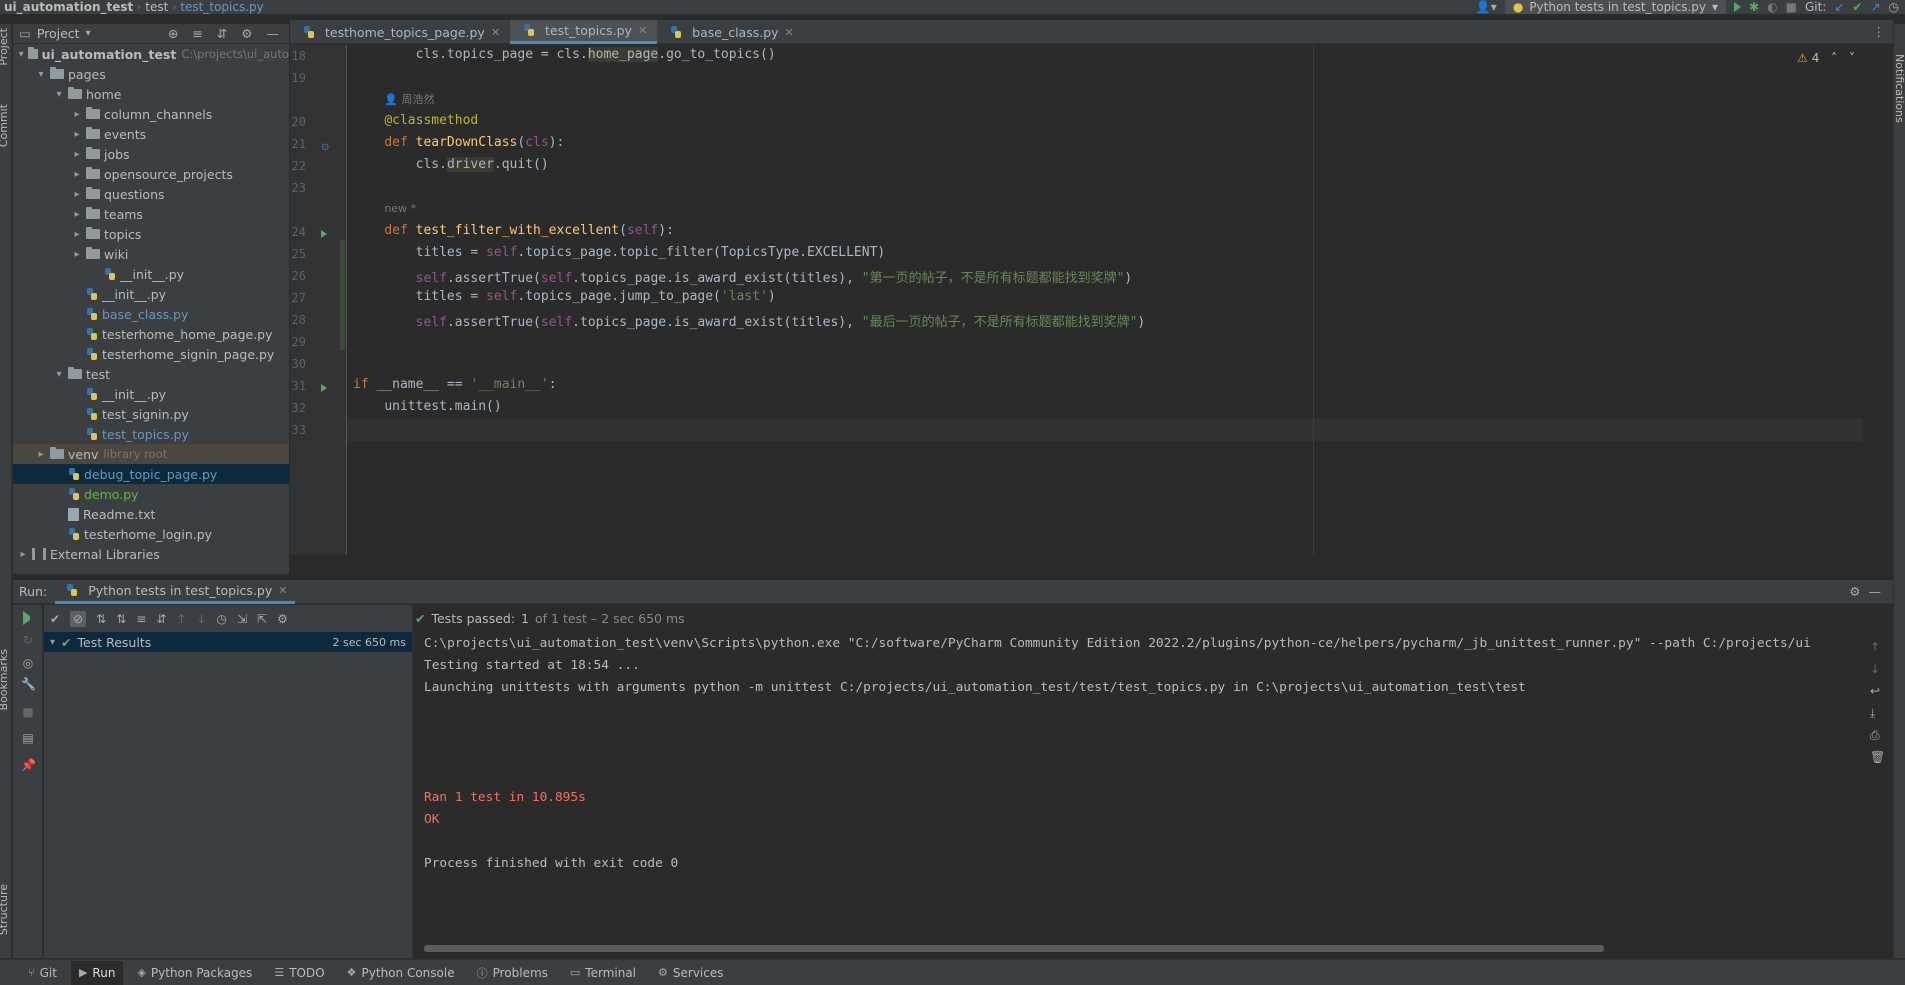  What do you see at coordinates (1875, 669) in the screenshot?
I see `arrow-down-icon: ↓` at bounding box center [1875, 669].